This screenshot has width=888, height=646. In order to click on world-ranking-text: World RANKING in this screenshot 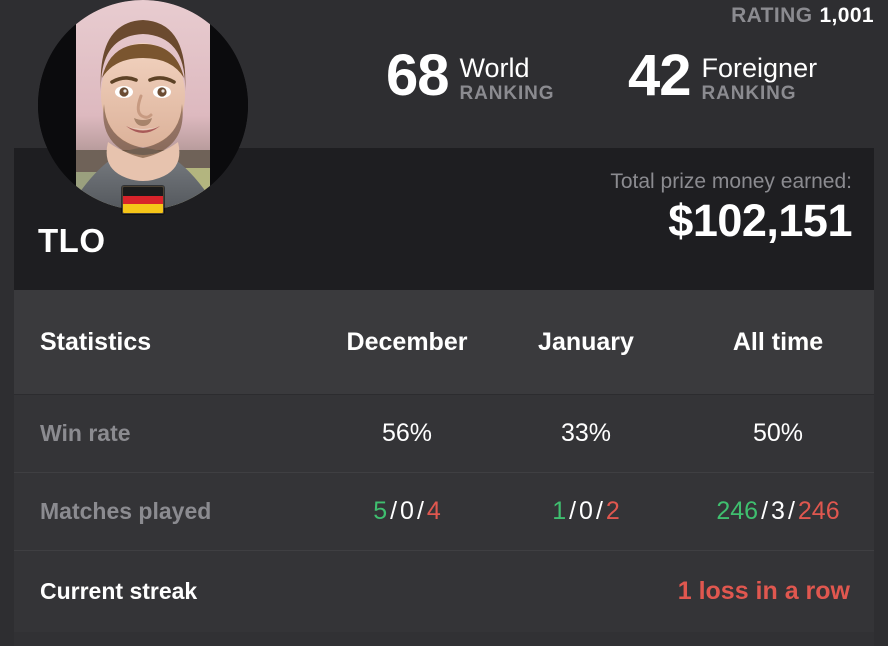, I will do `click(507, 77)`.